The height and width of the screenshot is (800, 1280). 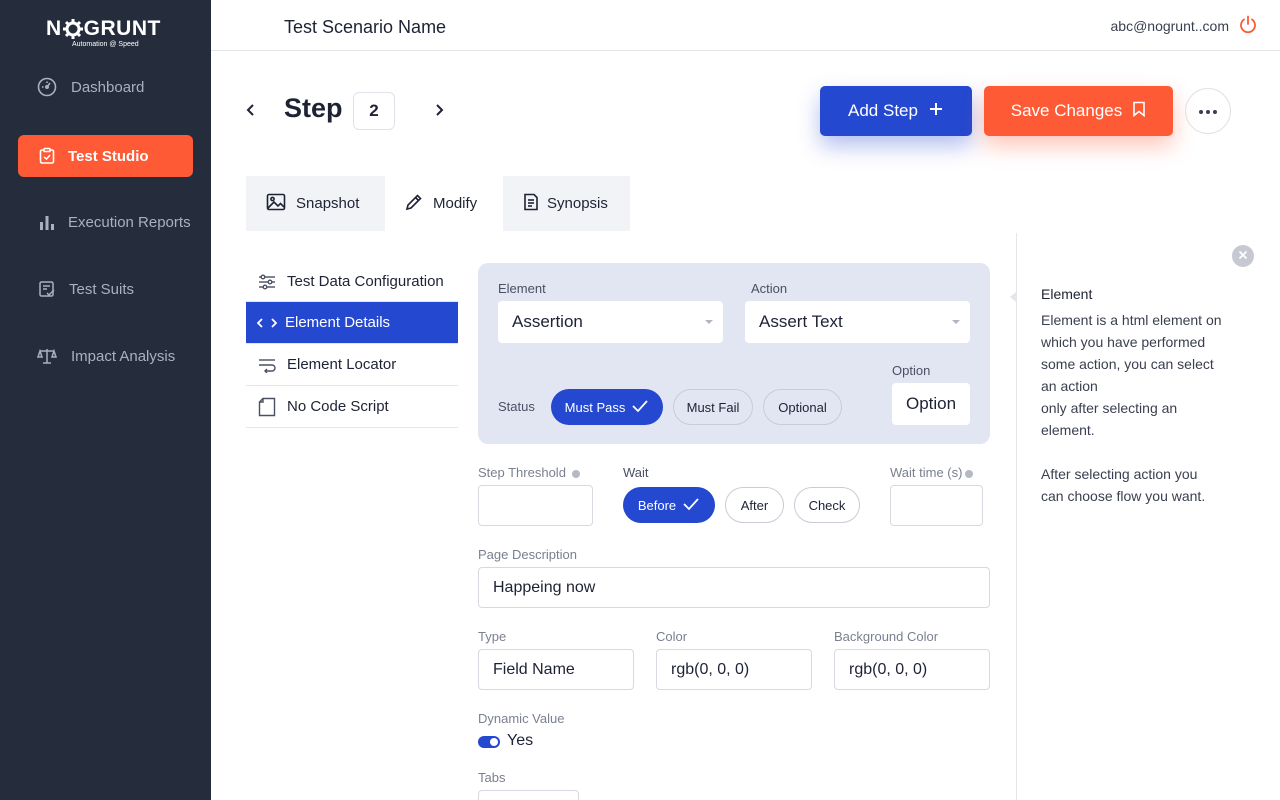 What do you see at coordinates (47, 356) in the screenshot?
I see `scale-icon` at bounding box center [47, 356].